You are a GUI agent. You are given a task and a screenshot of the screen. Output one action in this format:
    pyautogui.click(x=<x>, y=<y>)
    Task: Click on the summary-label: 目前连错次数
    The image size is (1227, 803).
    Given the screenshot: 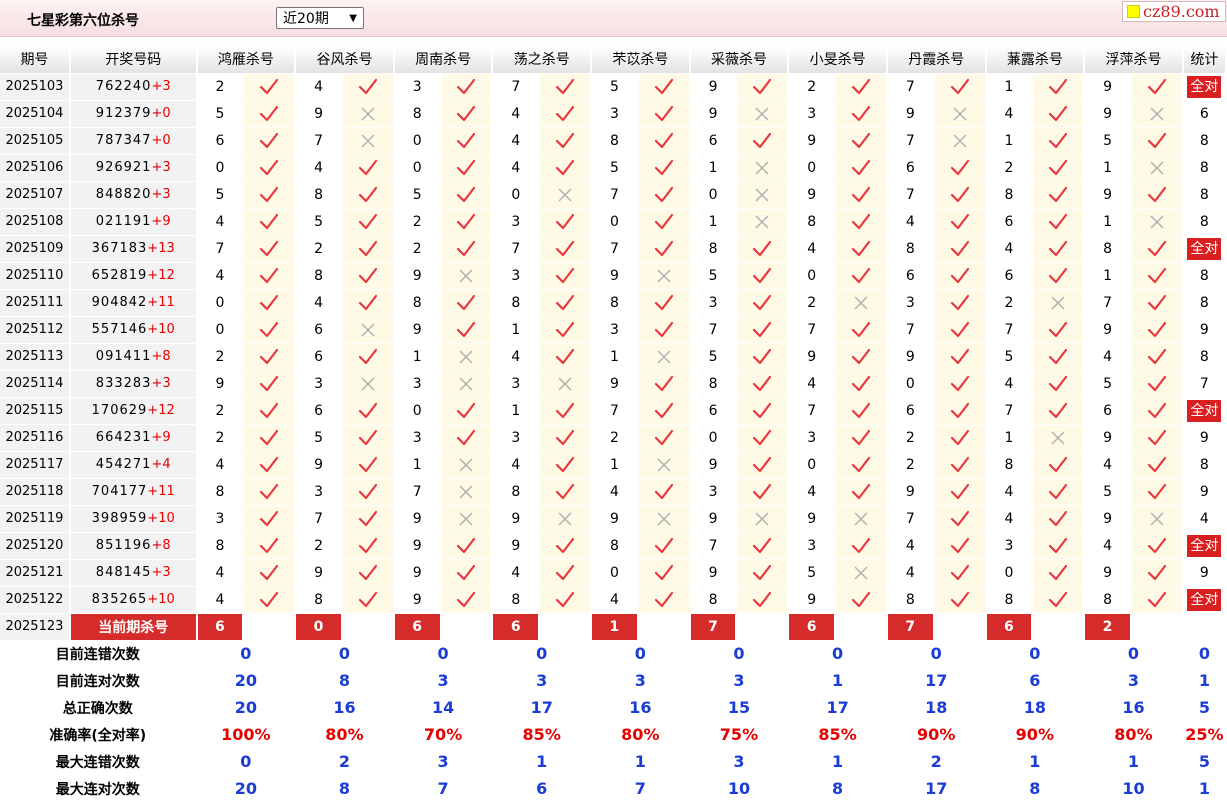 What is the action you would take?
    pyautogui.click(x=99, y=654)
    